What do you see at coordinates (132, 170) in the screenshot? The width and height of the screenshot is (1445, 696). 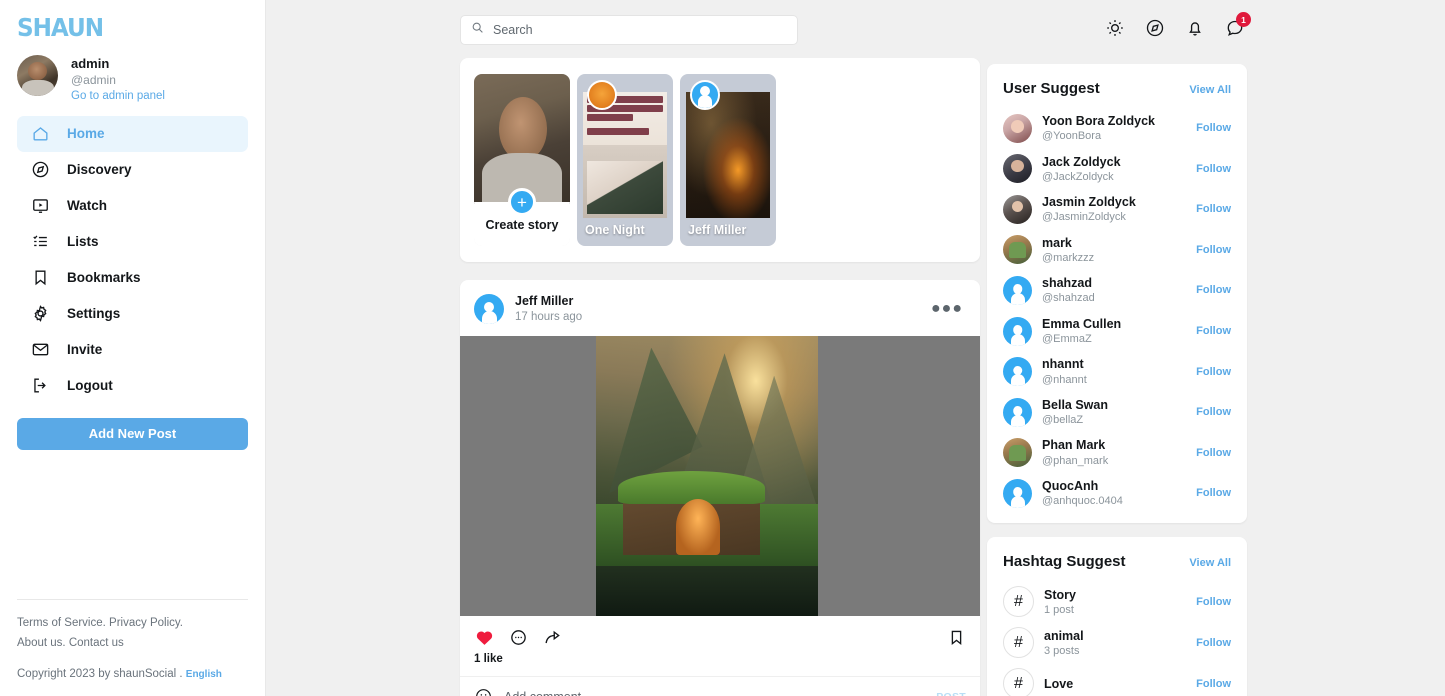 I see `sidebar-item-discovery: Discovery` at bounding box center [132, 170].